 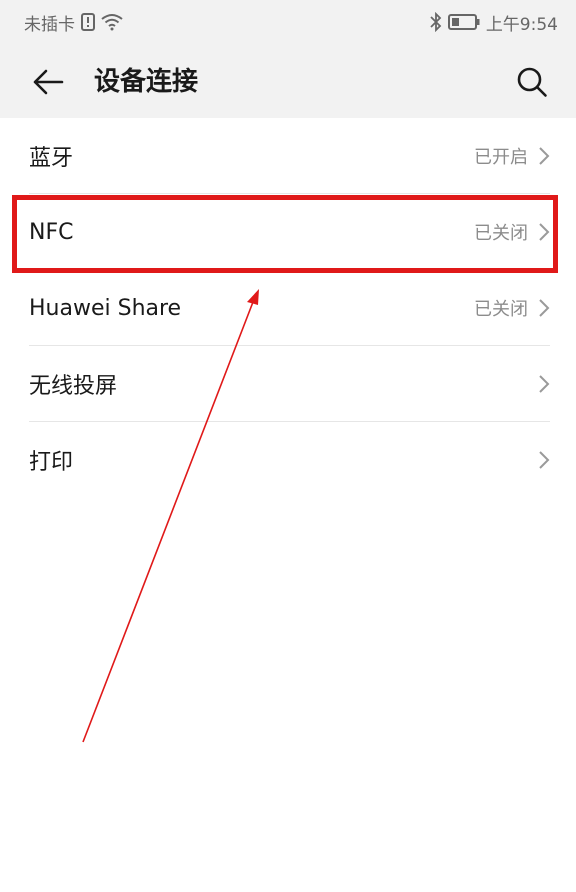 I want to click on status-left: 未插卡, so click(x=73, y=22).